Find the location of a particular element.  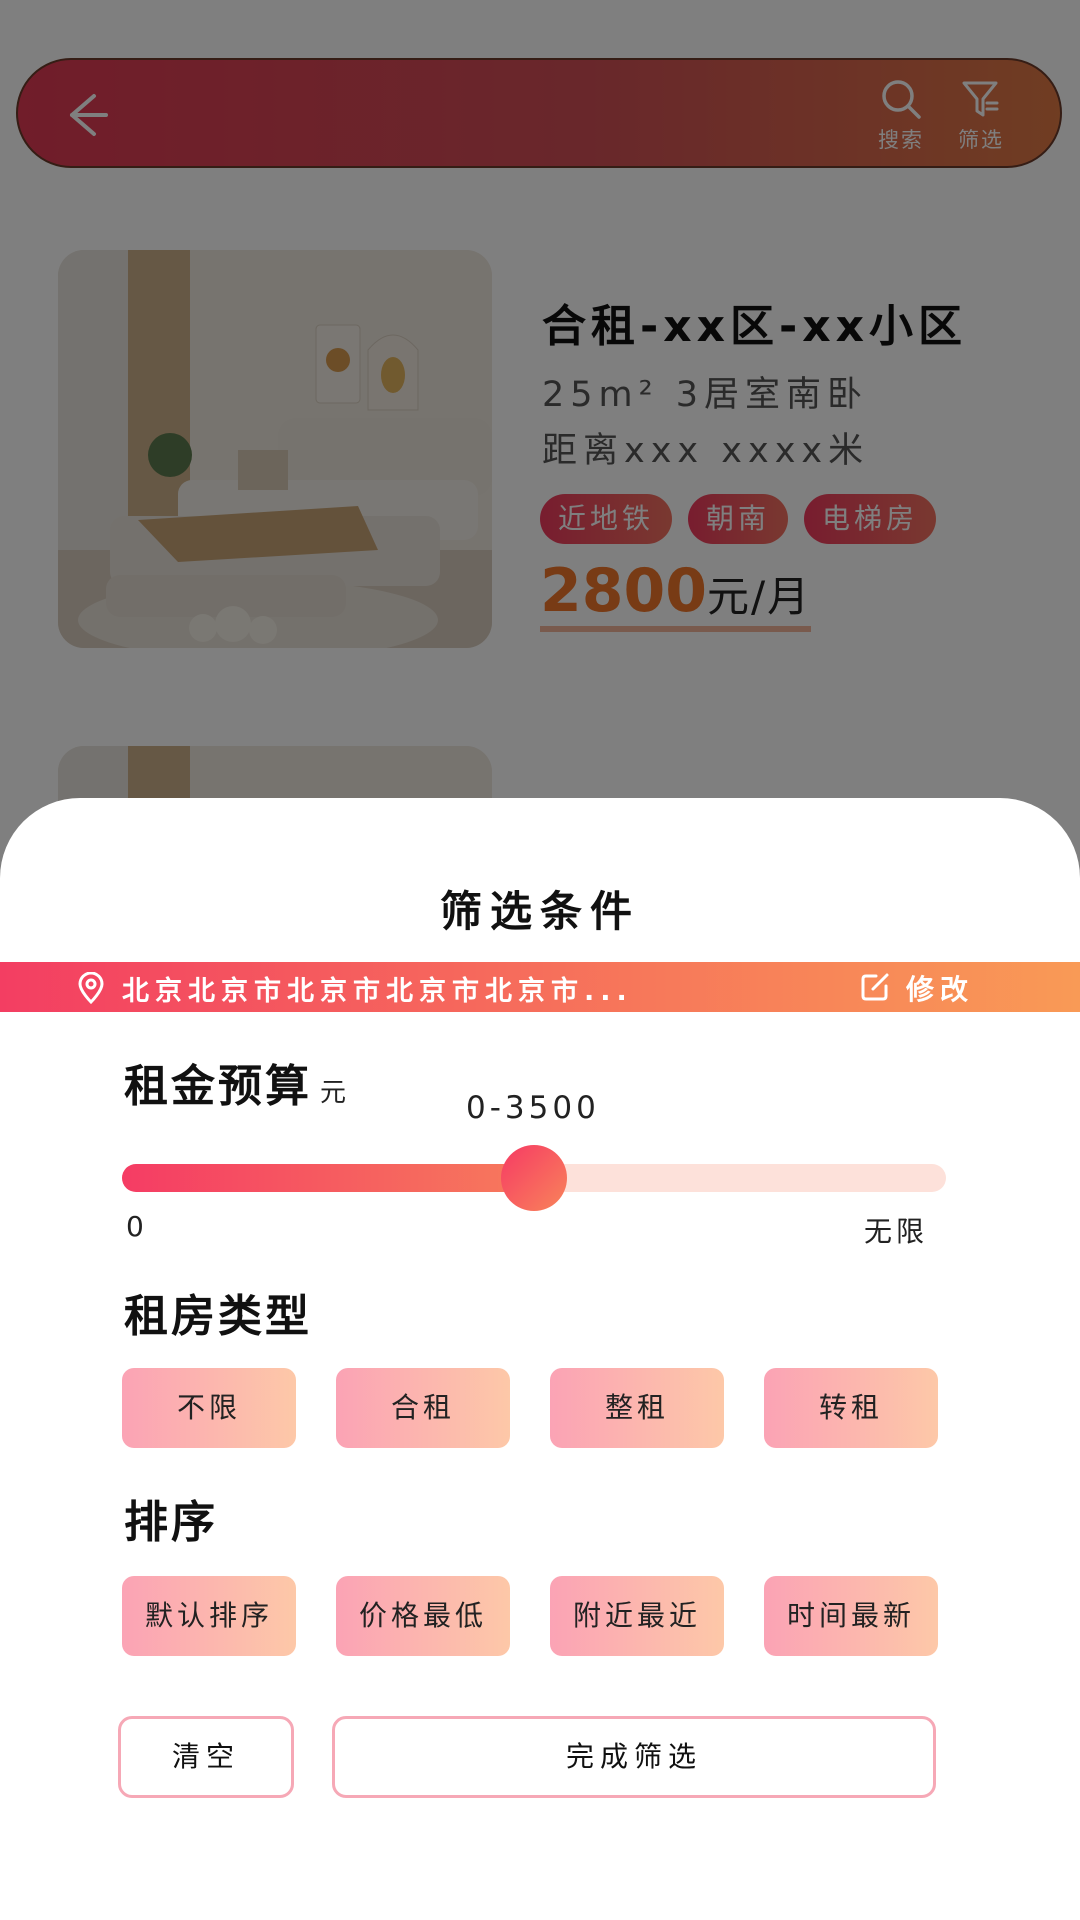

rent-type-label: 租房类型 is located at coordinates (218, 1316).